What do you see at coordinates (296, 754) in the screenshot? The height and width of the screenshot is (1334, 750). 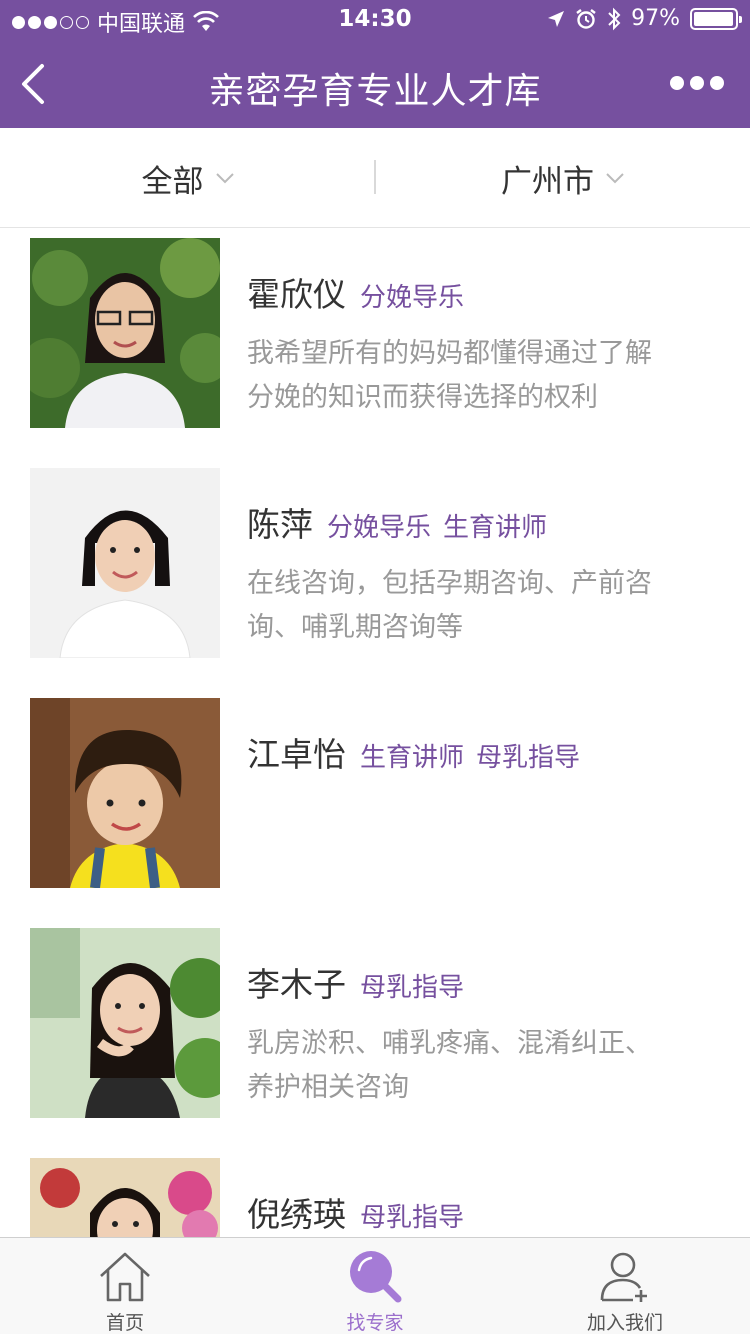 I see `expert-name: 江卓怡` at bounding box center [296, 754].